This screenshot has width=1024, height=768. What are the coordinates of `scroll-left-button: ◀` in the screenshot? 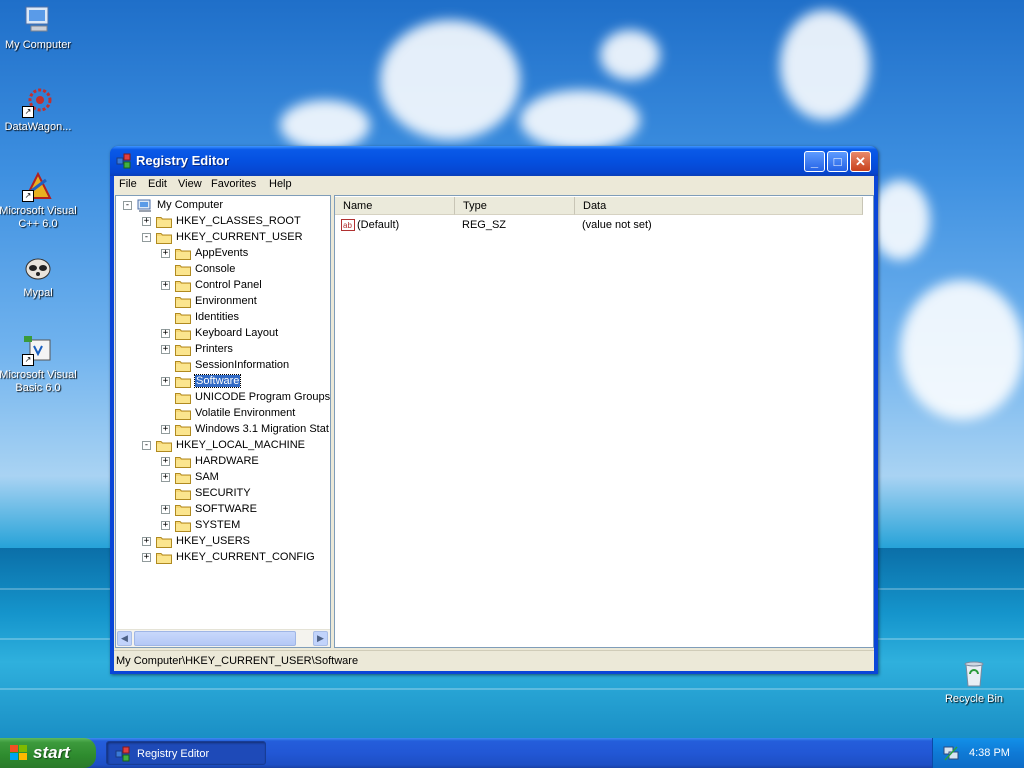 It's located at (124, 638).